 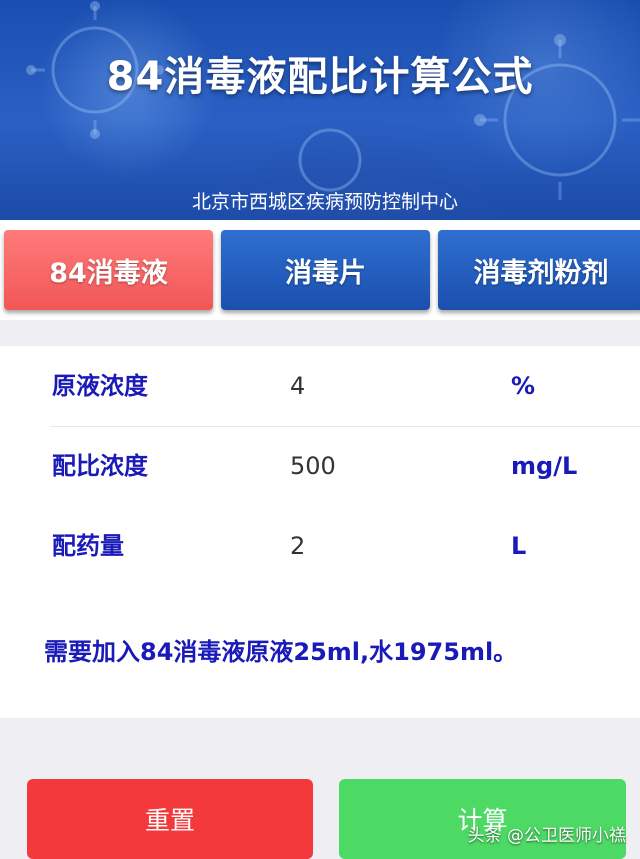 What do you see at coordinates (539, 270) in the screenshot?
I see `tab-disinfectant-powder: 消毒剂粉剂` at bounding box center [539, 270].